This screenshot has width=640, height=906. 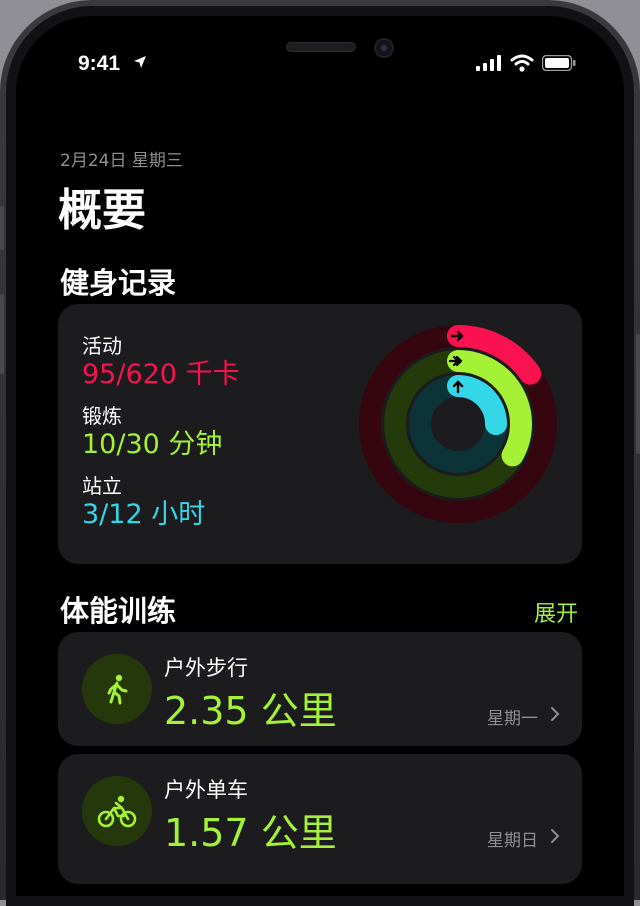 I want to click on walking-icon, so click(x=117, y=689).